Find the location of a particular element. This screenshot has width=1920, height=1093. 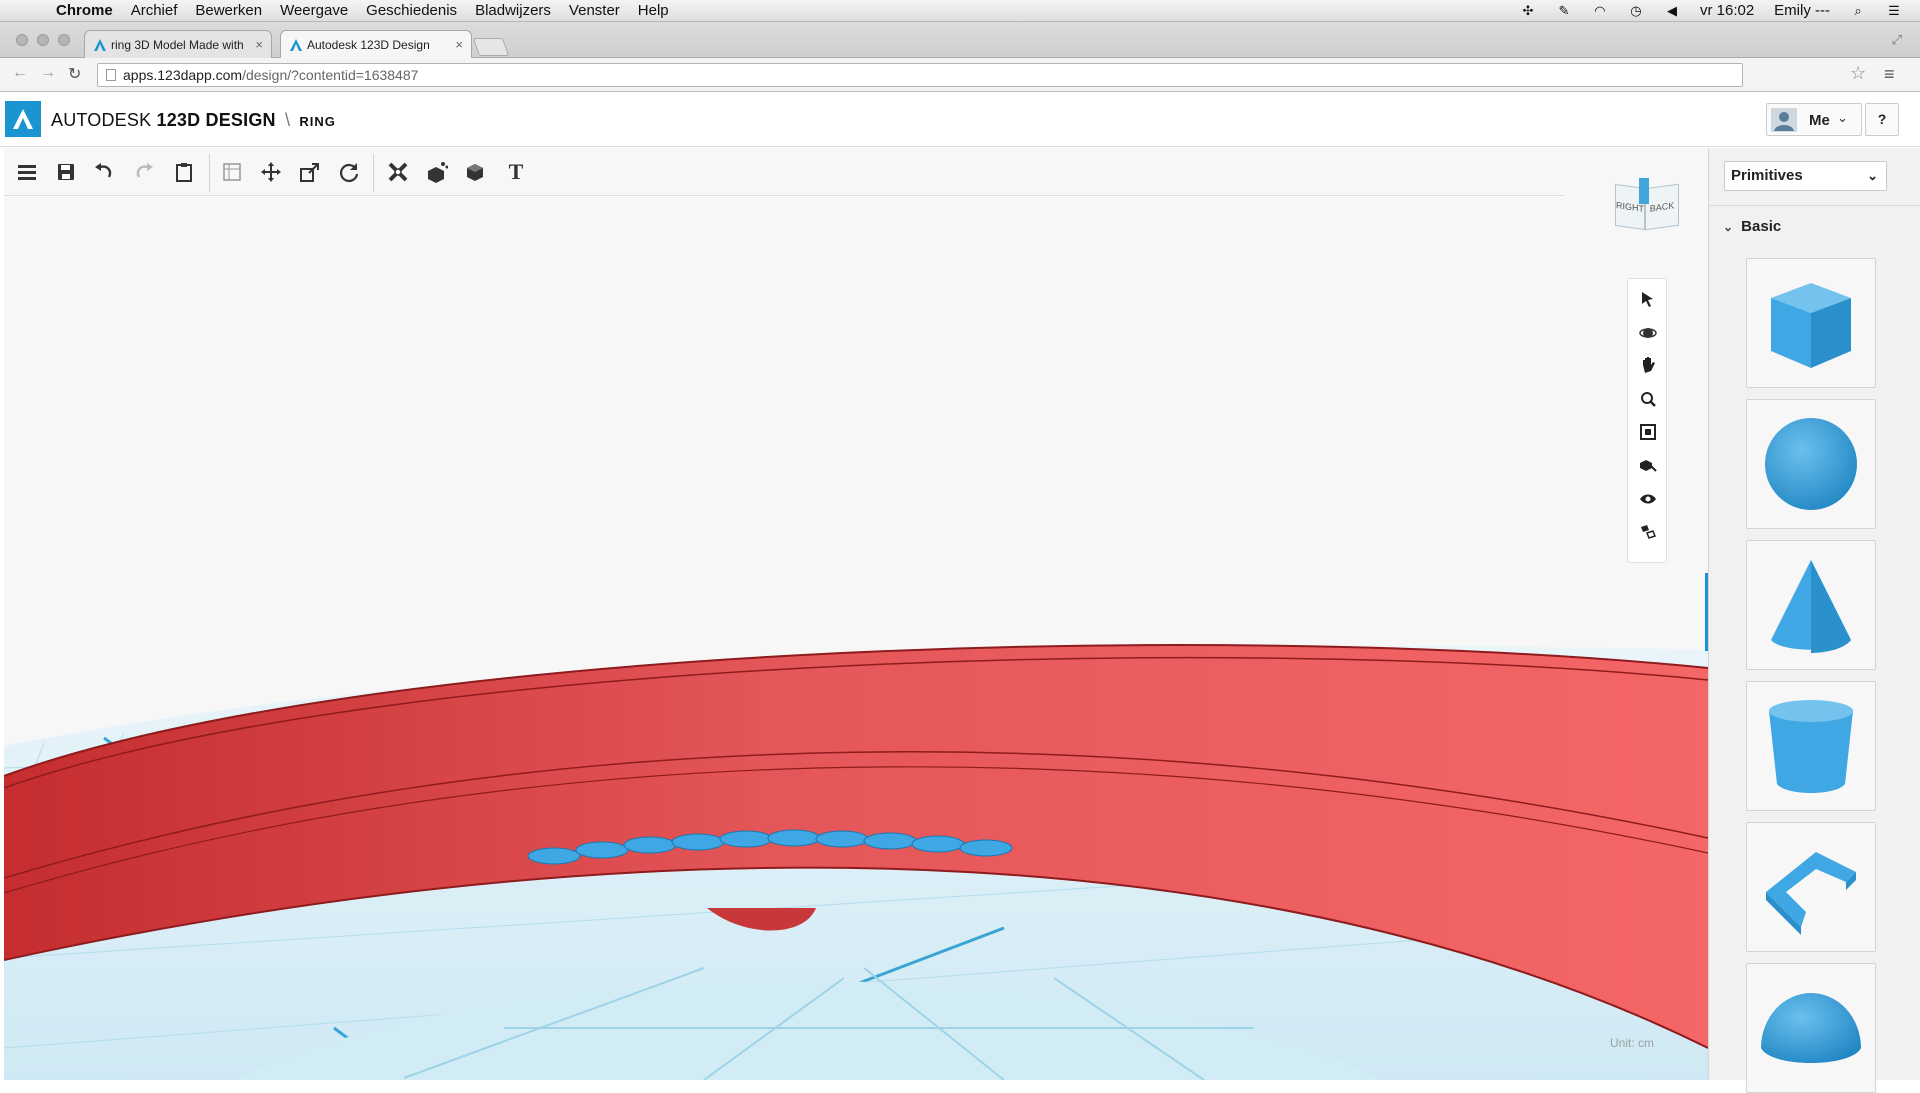

fullscreen-icon: ⤢ is located at coordinates (1897, 40).